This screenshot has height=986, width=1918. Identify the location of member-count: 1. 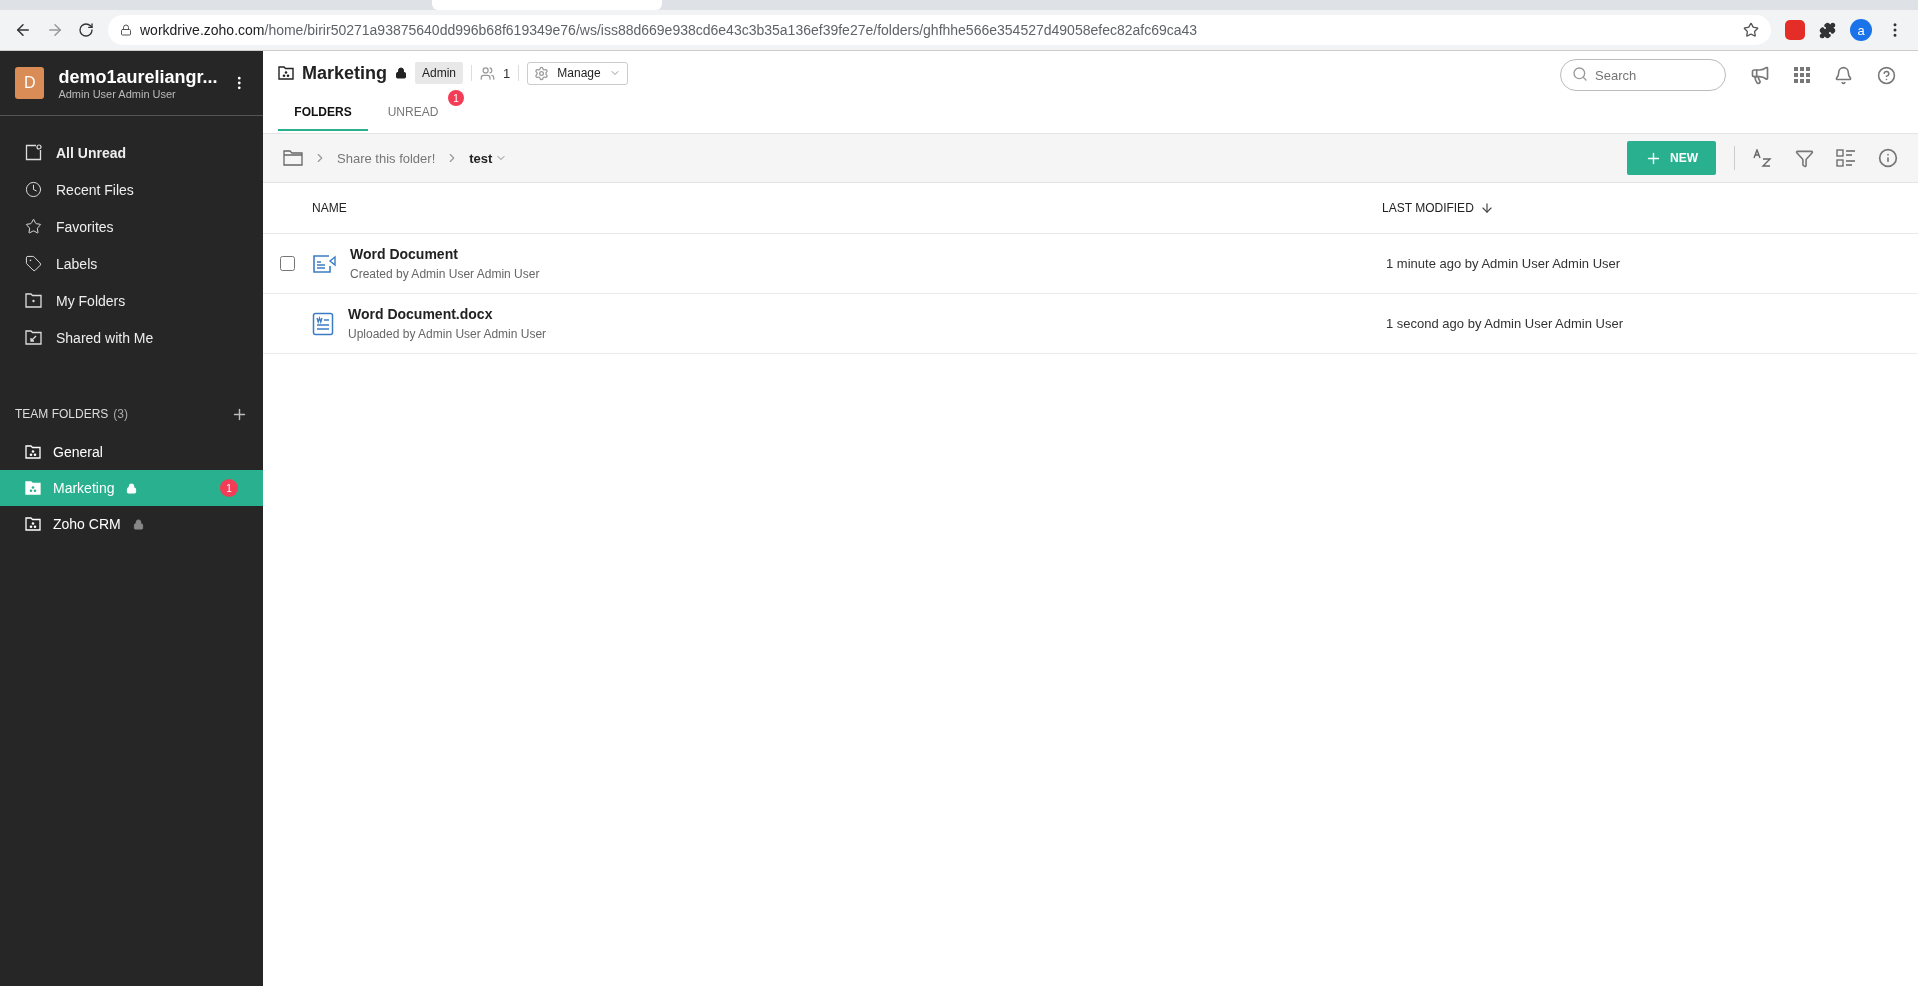
(507, 73).